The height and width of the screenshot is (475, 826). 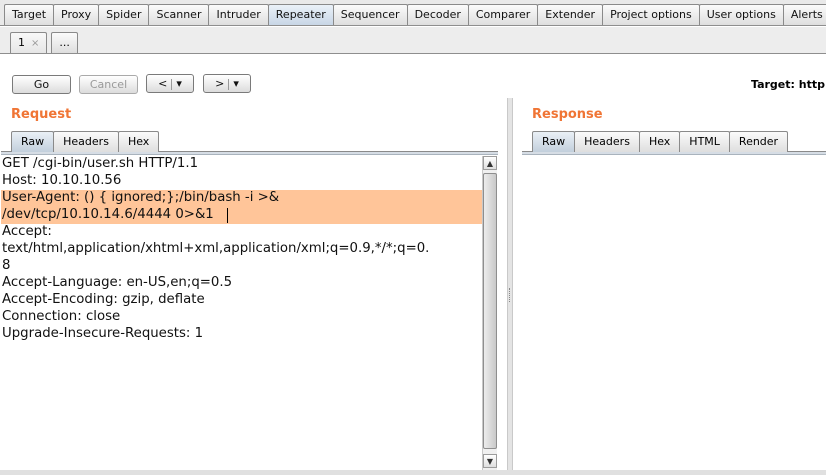 What do you see at coordinates (510, 286) in the screenshot?
I see `split-divider` at bounding box center [510, 286].